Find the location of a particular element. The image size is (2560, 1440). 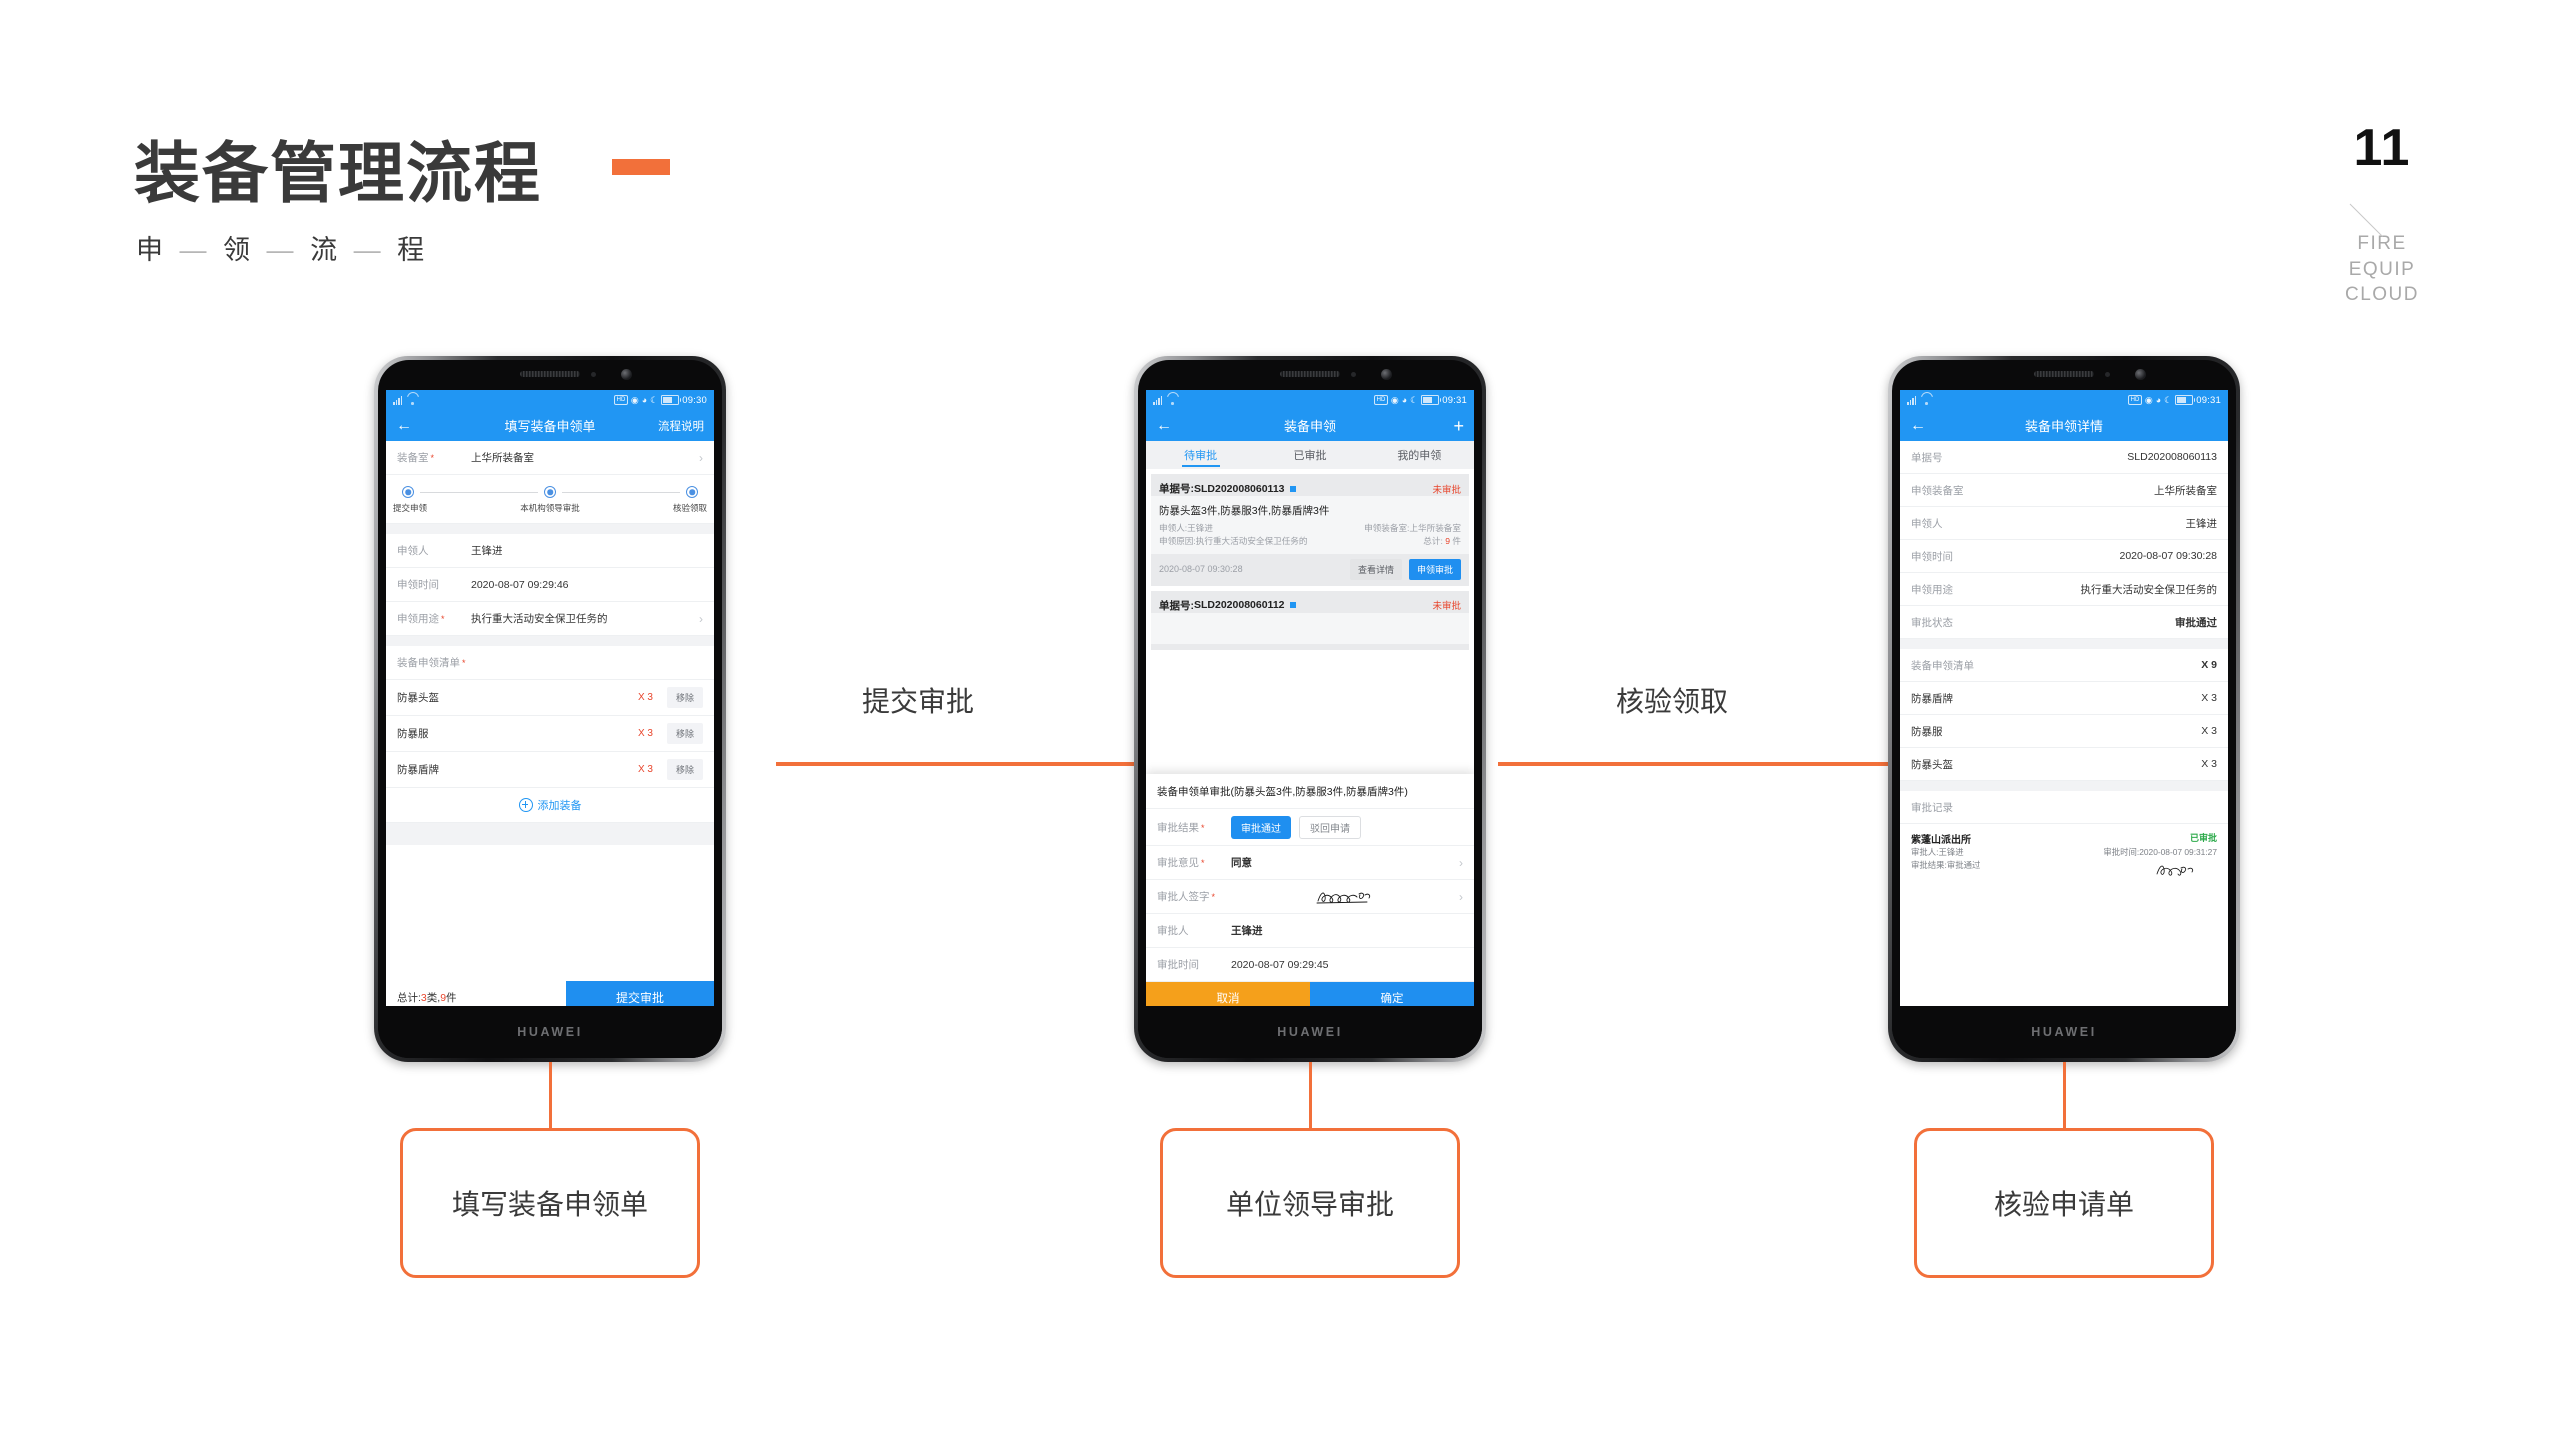

request-card: 单据号: SLD202008060112 未审批 is located at coordinates (1310, 620).